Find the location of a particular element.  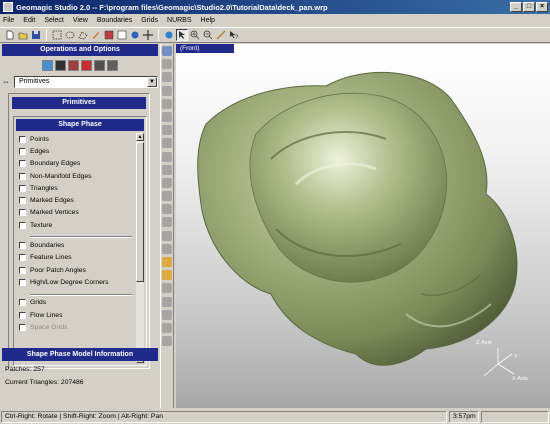

view-front-icon is located at coordinates (167, 51).